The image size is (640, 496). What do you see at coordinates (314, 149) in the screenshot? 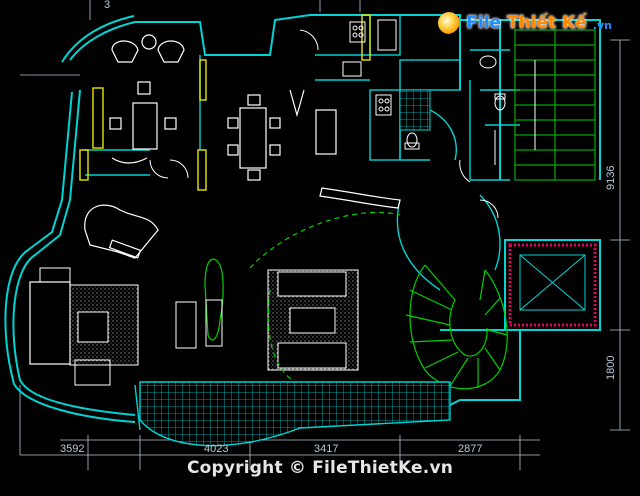
I see `dining-table` at bounding box center [314, 149].